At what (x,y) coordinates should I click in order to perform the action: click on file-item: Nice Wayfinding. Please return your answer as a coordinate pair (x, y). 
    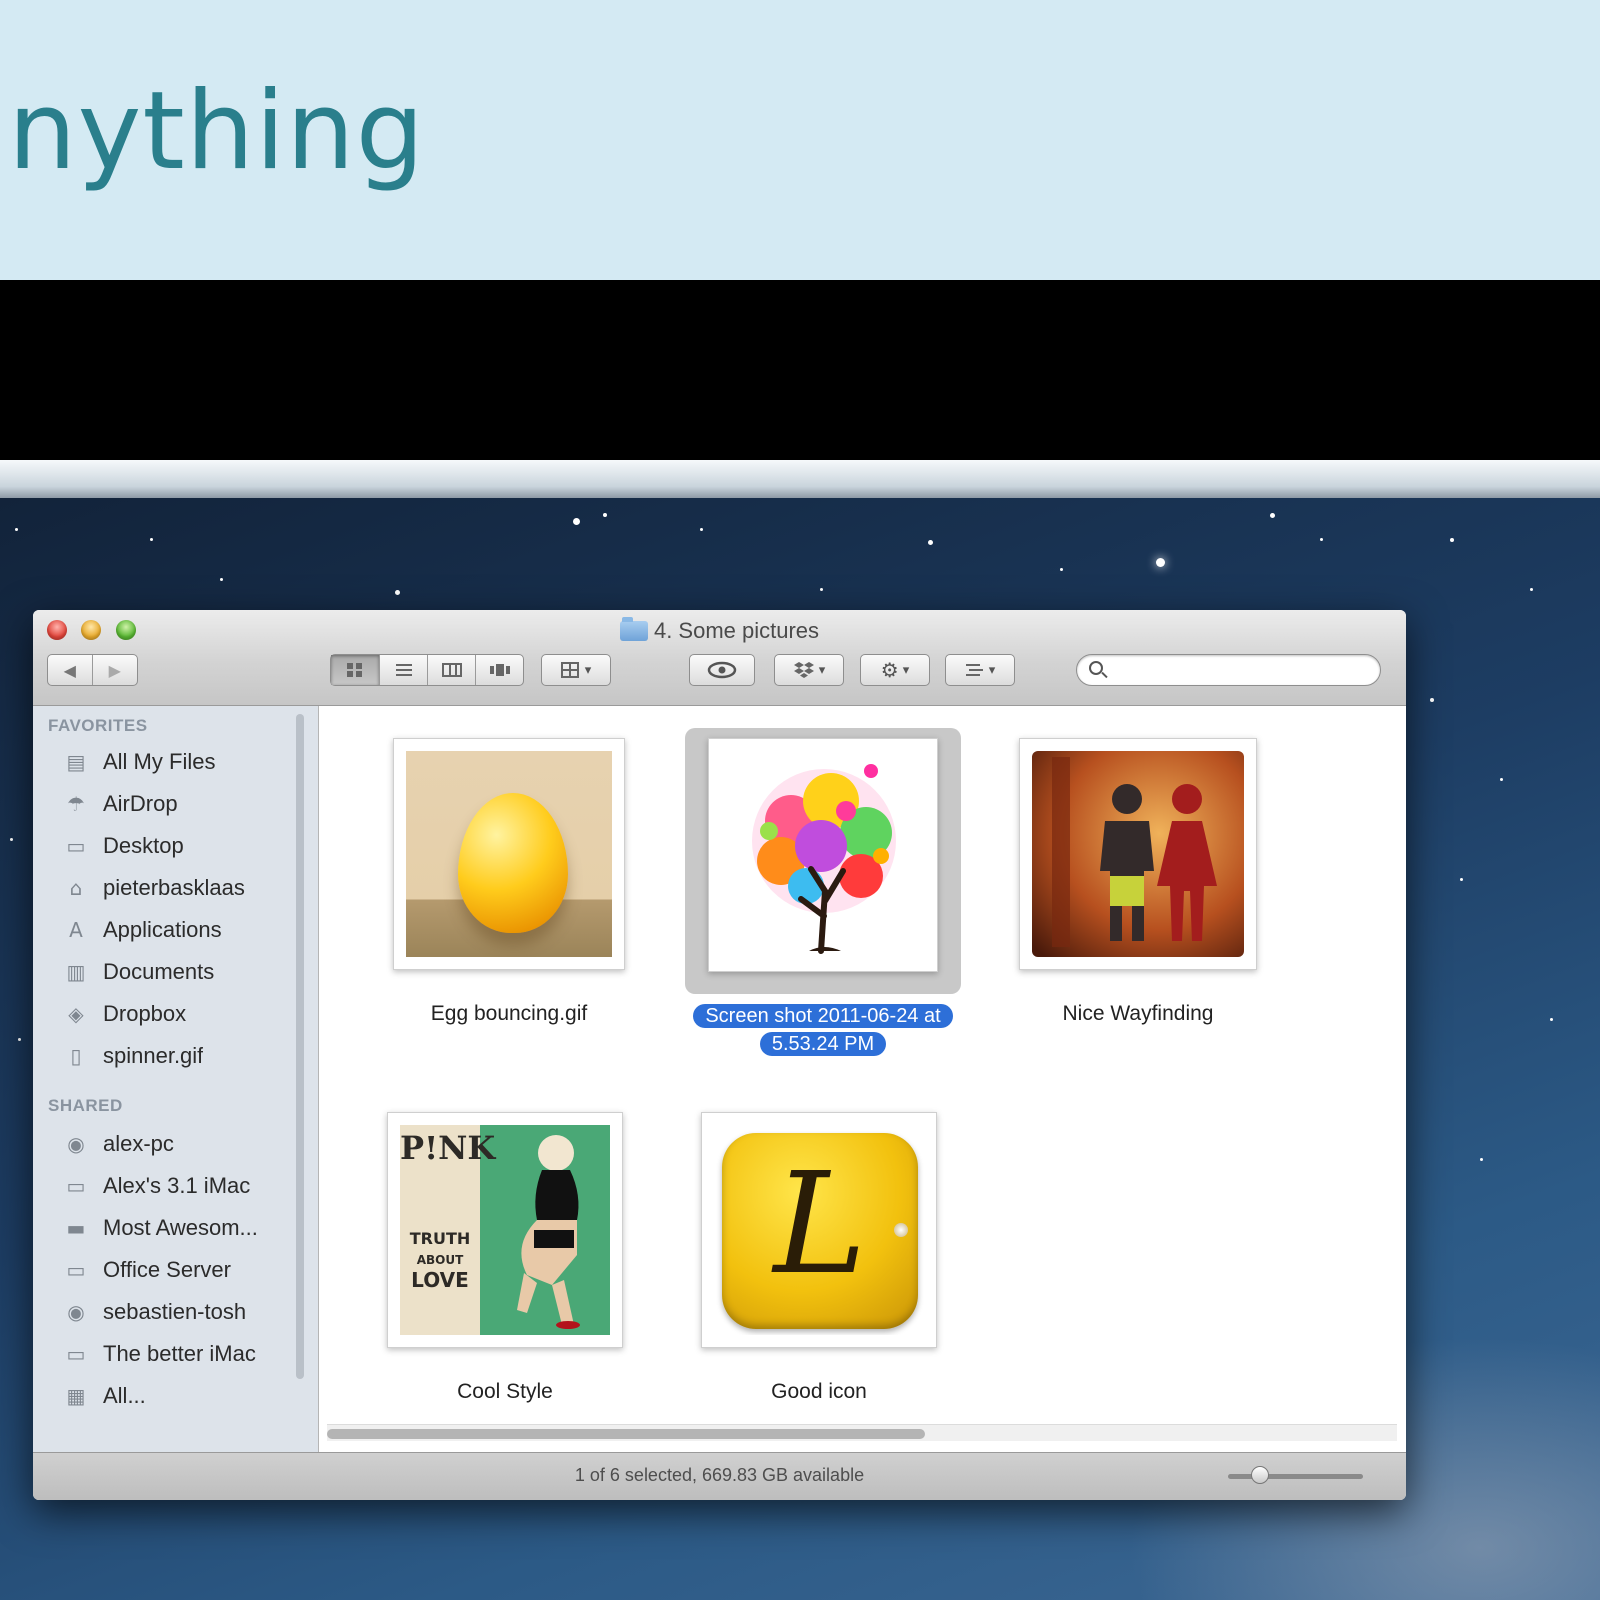
    Looking at the image, I should click on (1138, 883).